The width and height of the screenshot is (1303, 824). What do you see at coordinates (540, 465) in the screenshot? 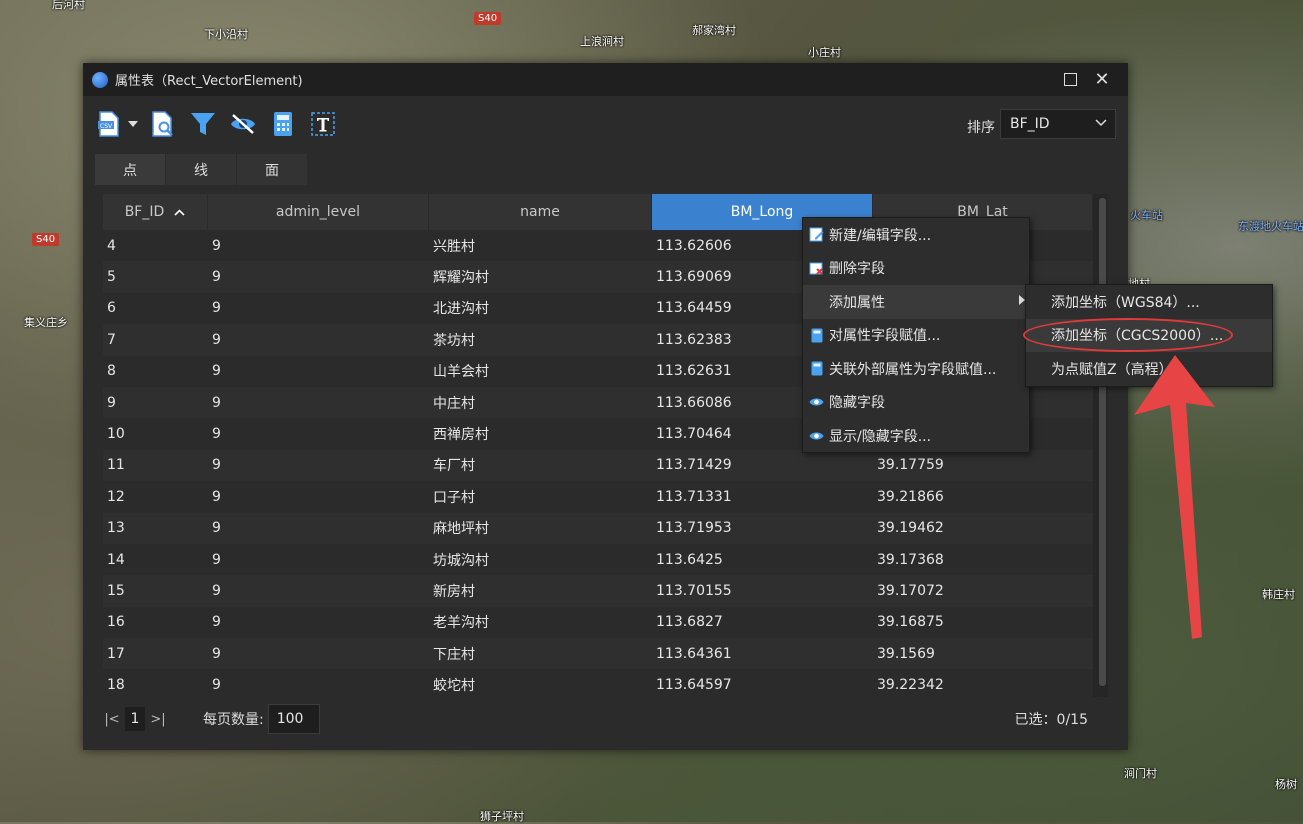
I see `cell-name: 车厂村` at bounding box center [540, 465].